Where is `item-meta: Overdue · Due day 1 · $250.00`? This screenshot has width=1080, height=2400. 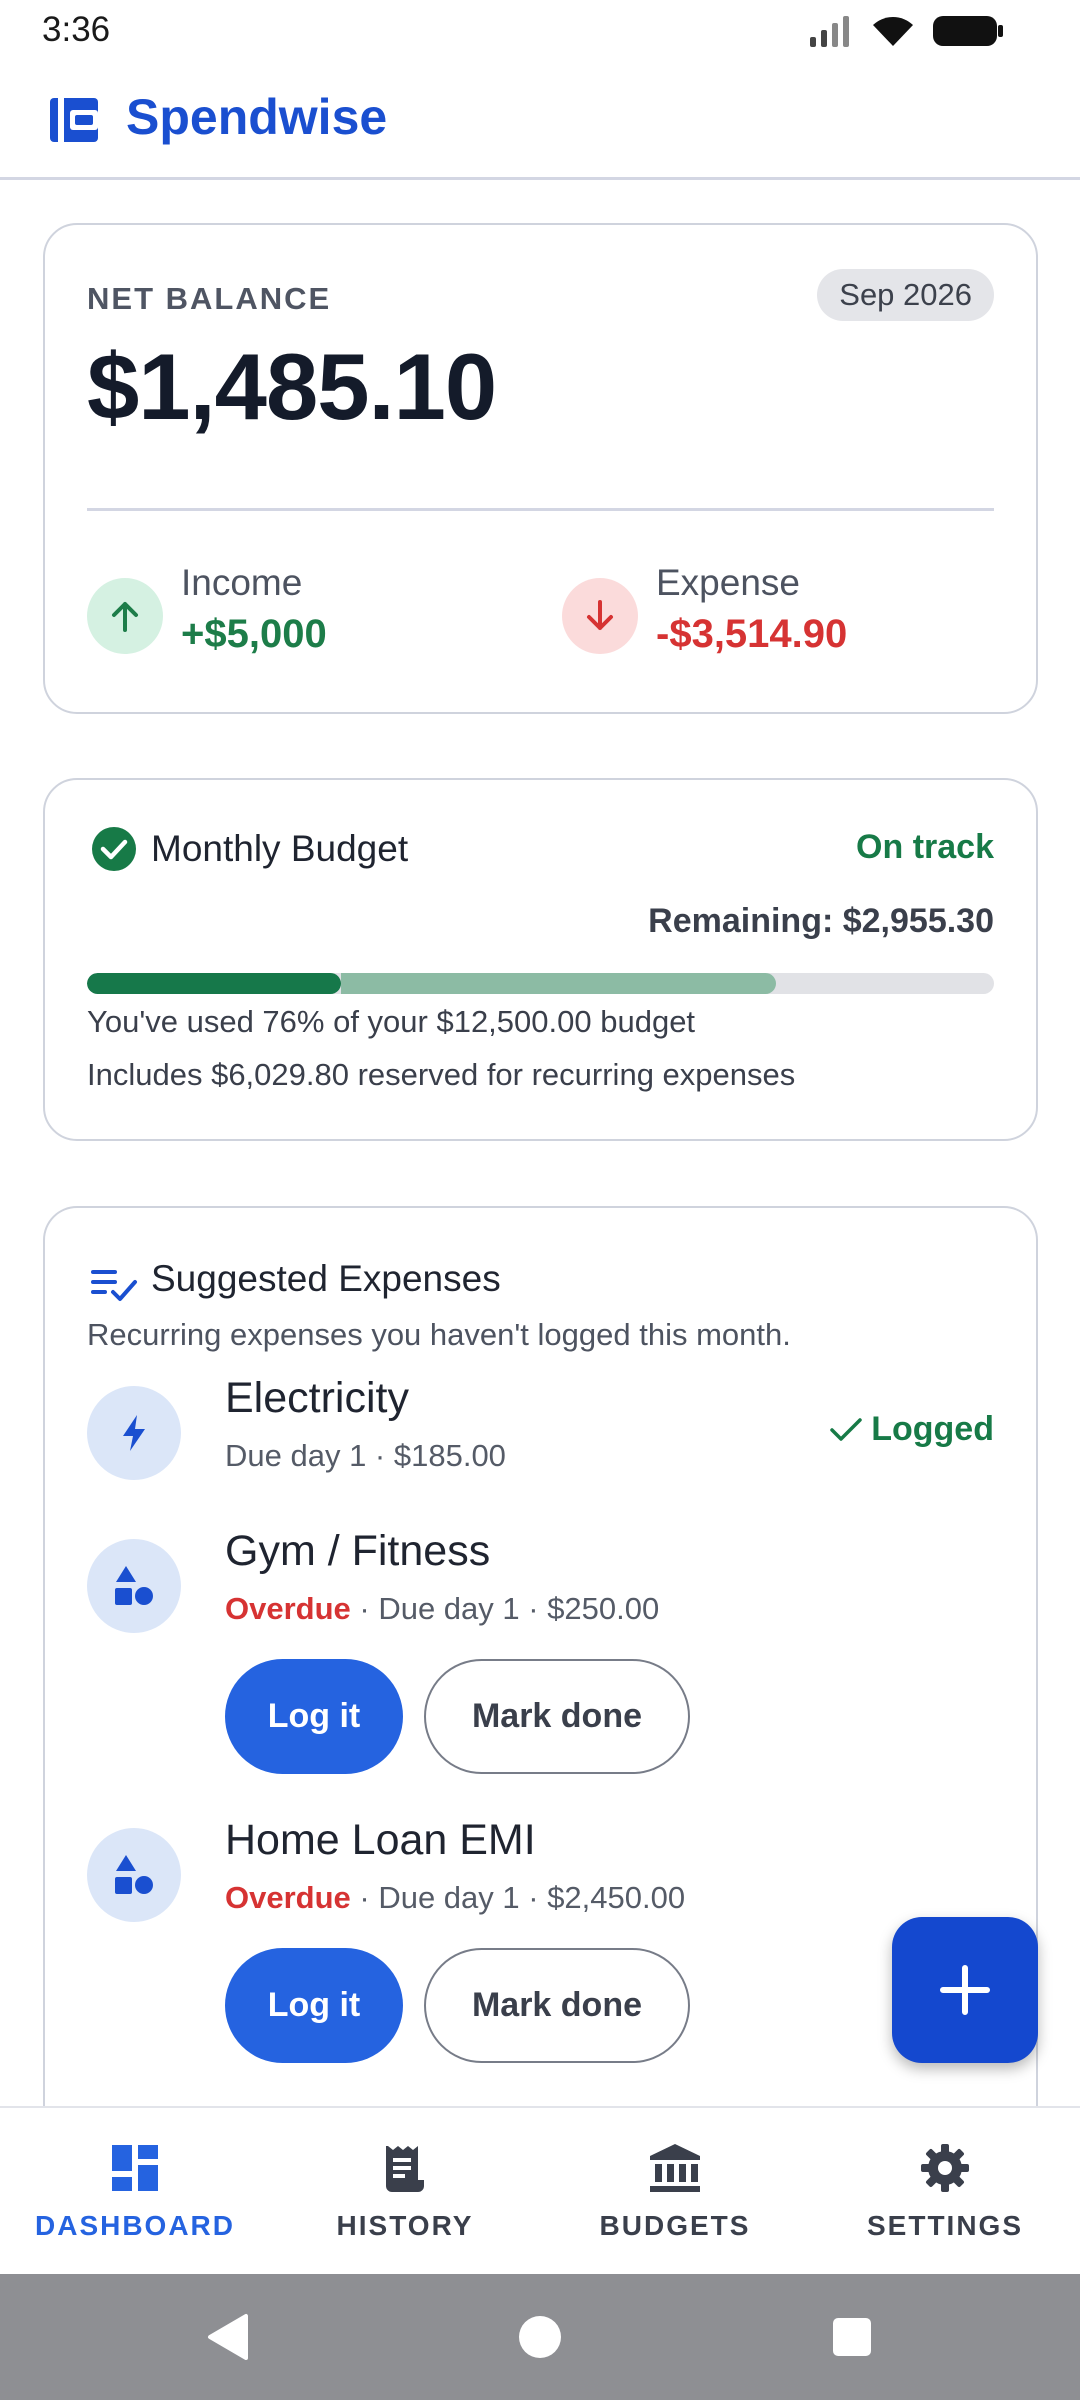
item-meta: Overdue · Due day 1 · $250.00 is located at coordinates (442, 1609).